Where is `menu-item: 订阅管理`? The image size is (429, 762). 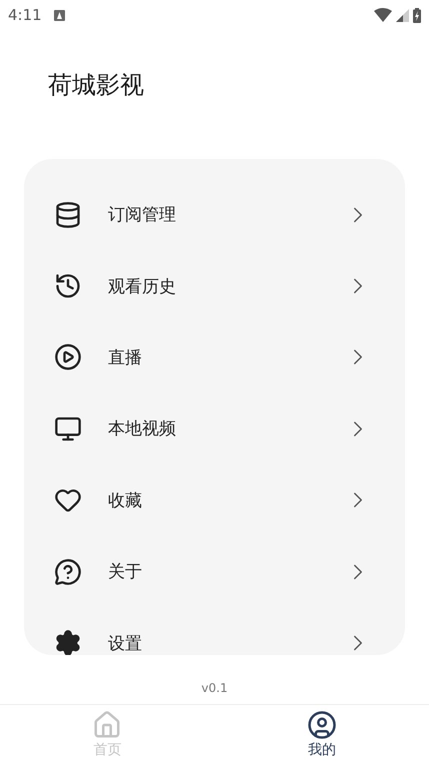
menu-item: 订阅管理 is located at coordinates (214, 214).